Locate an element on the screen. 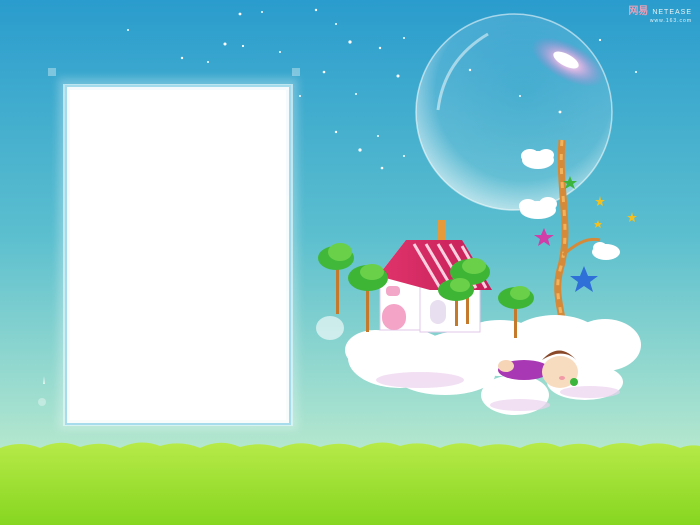 The width and height of the screenshot is (700, 525). watermark-url: www.163.com is located at coordinates (670, 21).